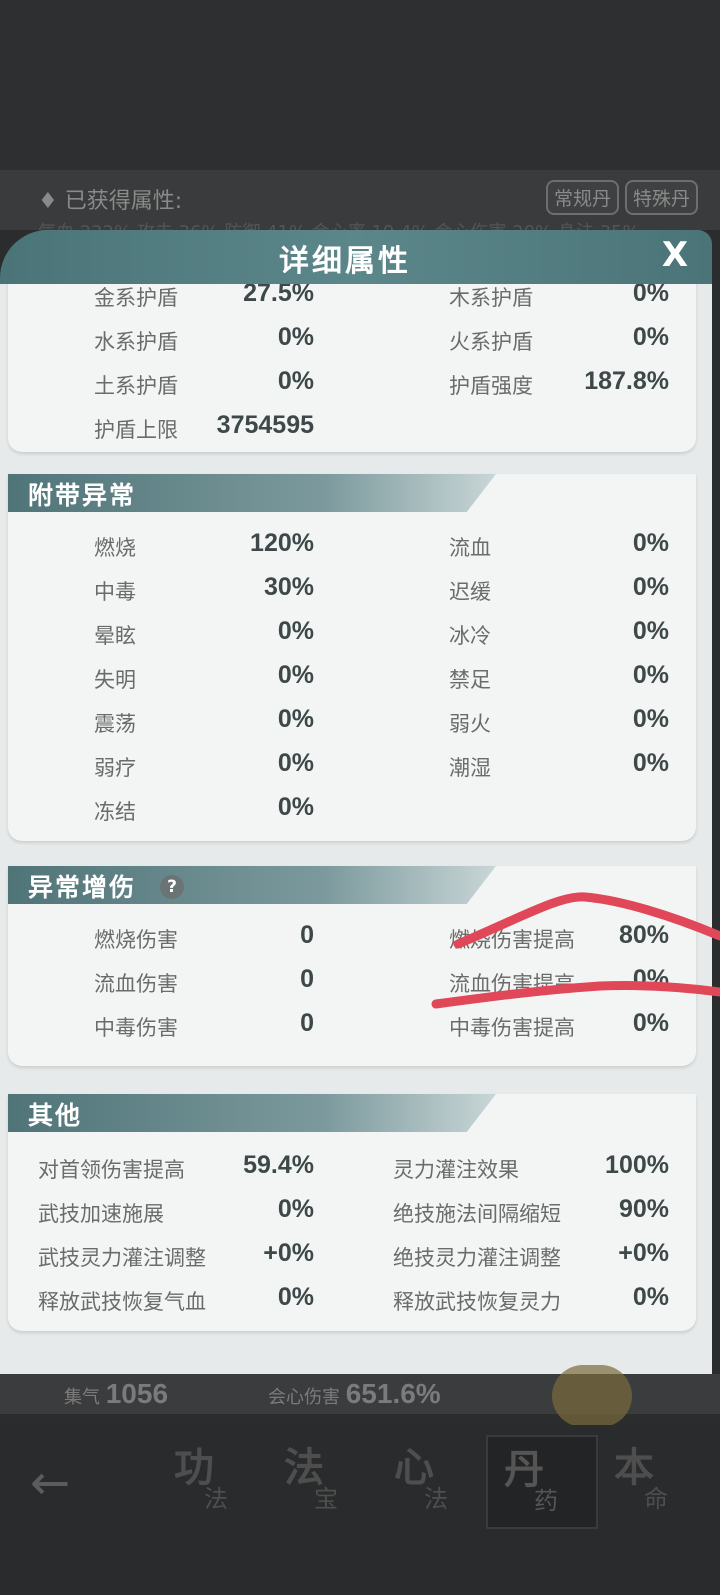 This screenshot has width=720, height=1595. Describe the element at coordinates (542, 1482) in the screenshot. I see `nav-tab-pills: 丹 药` at that location.